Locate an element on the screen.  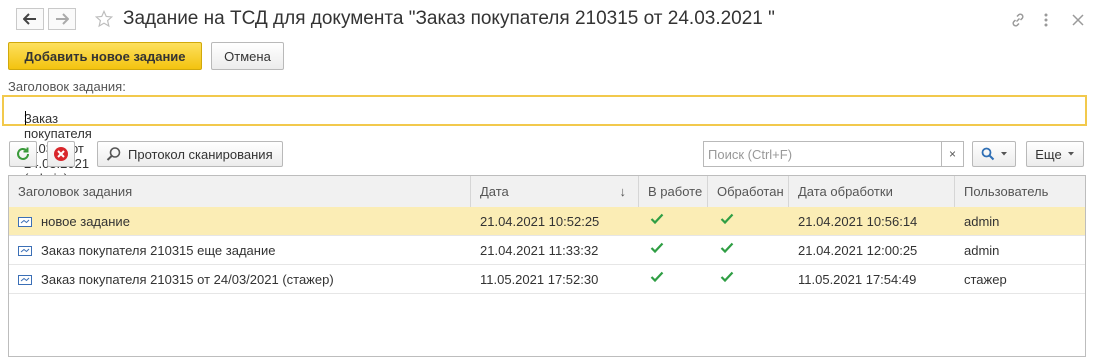
more-vert-icon is located at coordinates (1046, 20).